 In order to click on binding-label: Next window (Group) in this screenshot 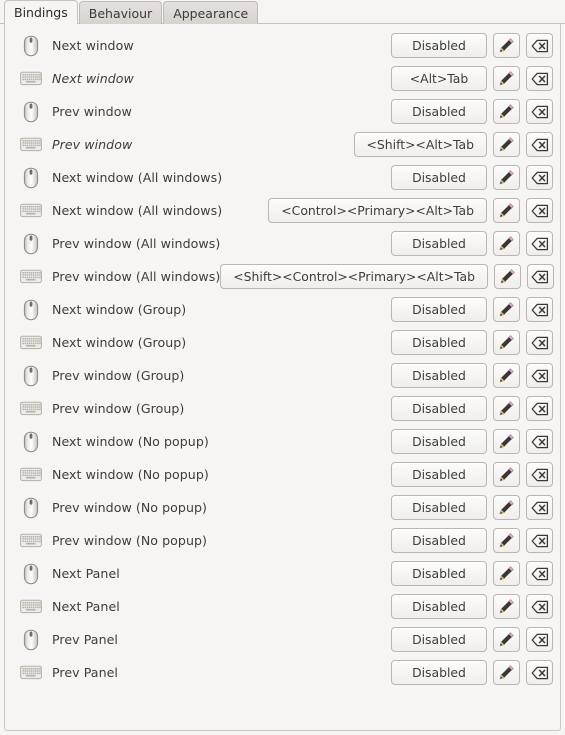, I will do `click(119, 309)`.